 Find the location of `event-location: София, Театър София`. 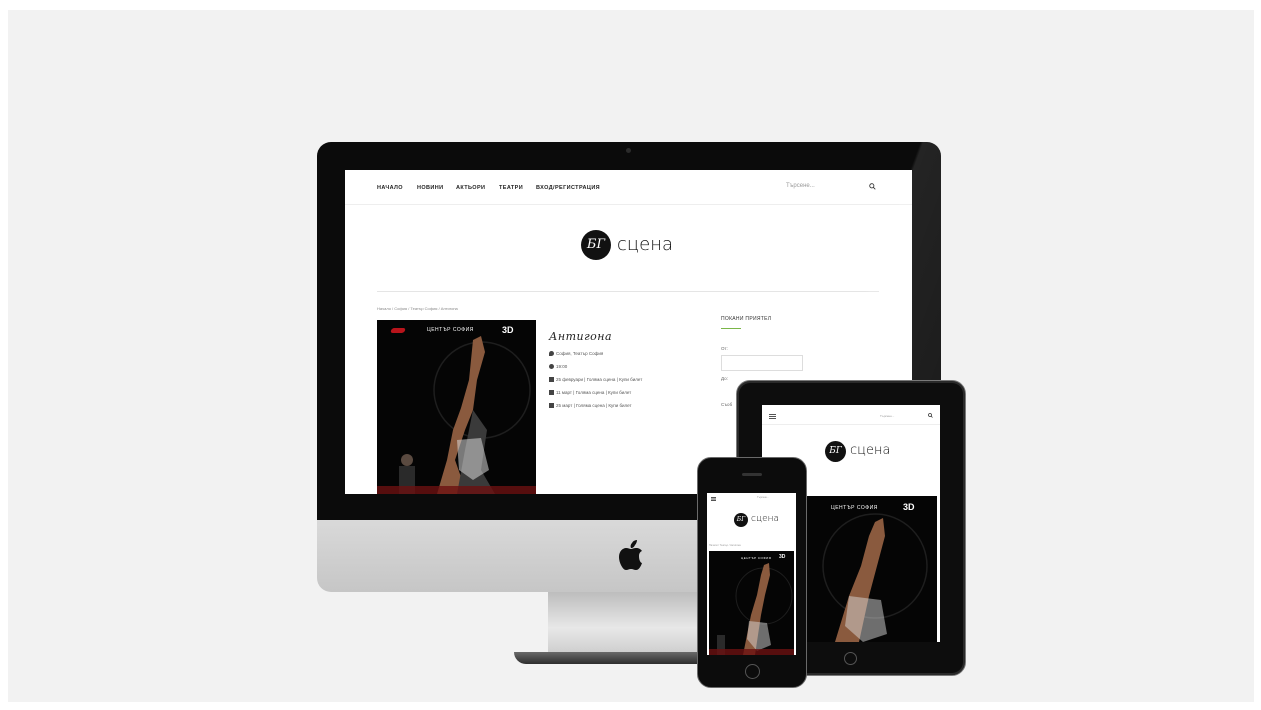

event-location: София, Театър София is located at coordinates (576, 354).